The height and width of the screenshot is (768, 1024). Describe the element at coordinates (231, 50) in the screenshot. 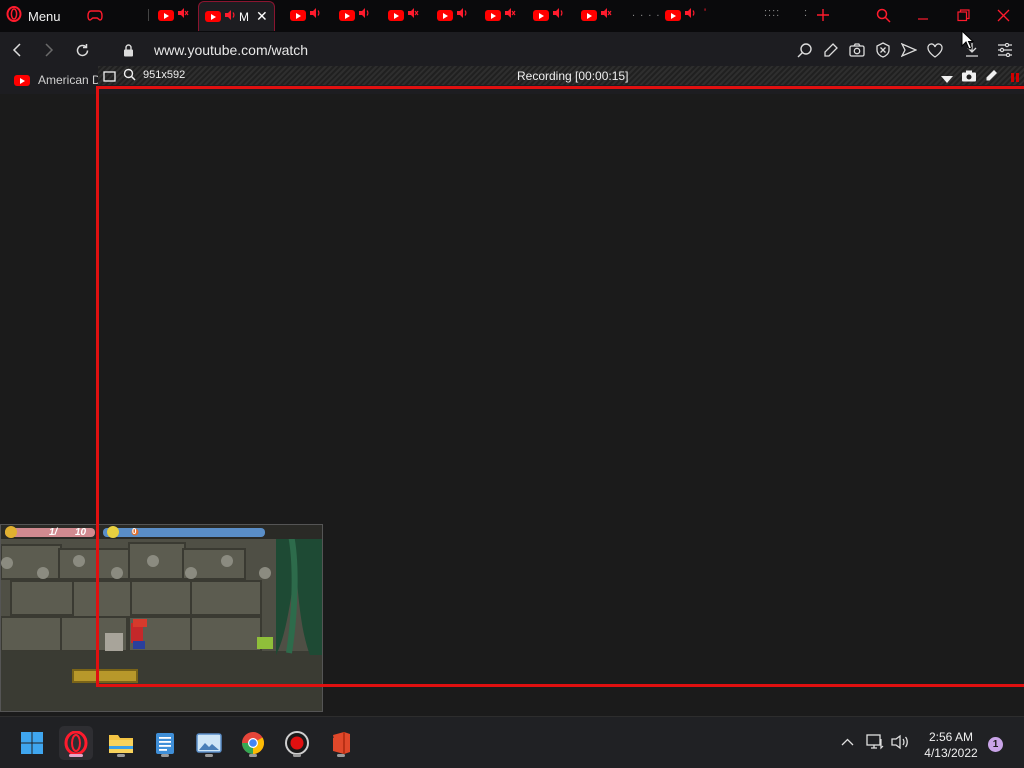

I see `url-field: www.youtube.com/watch` at that location.